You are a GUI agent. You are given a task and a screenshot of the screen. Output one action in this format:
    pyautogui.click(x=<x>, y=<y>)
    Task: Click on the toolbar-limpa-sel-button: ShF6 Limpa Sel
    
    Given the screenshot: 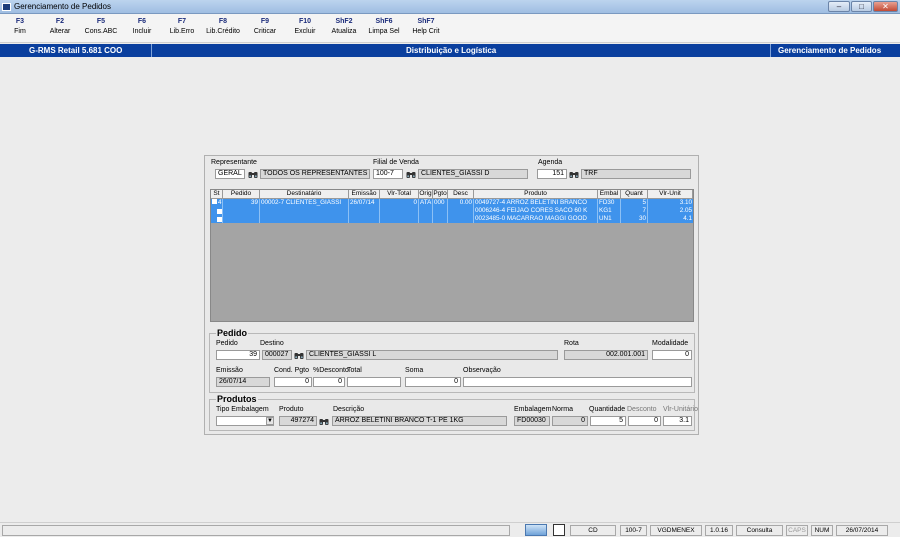 What is the action you would take?
    pyautogui.click(x=384, y=27)
    